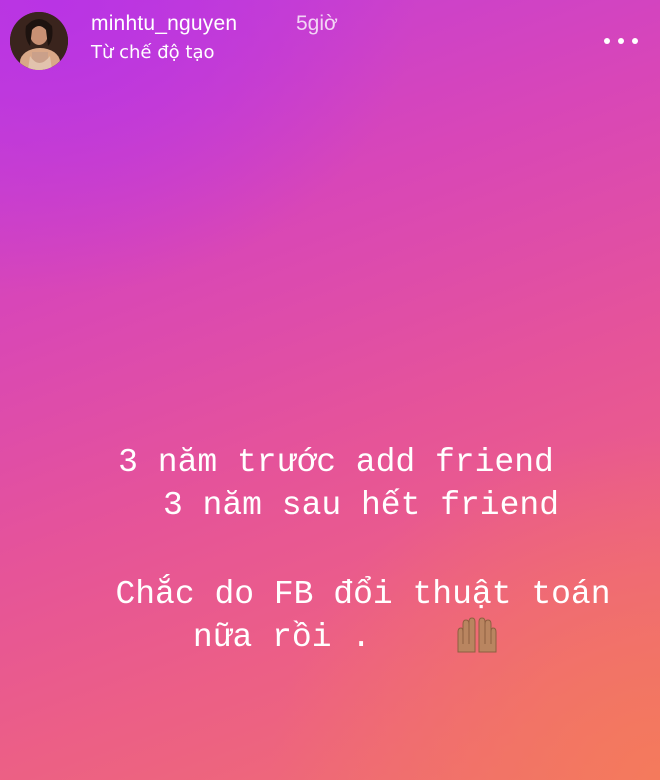 Image resolution: width=660 pixels, height=780 pixels. I want to click on more-options-icon, so click(621, 41).